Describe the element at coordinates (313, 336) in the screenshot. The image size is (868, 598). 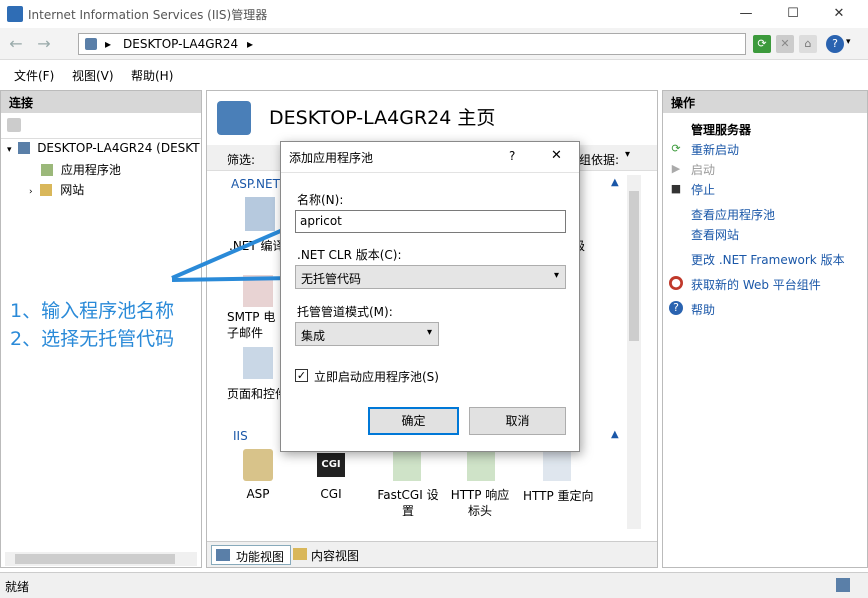
I see `pipeline-mode-value: 集成` at that location.